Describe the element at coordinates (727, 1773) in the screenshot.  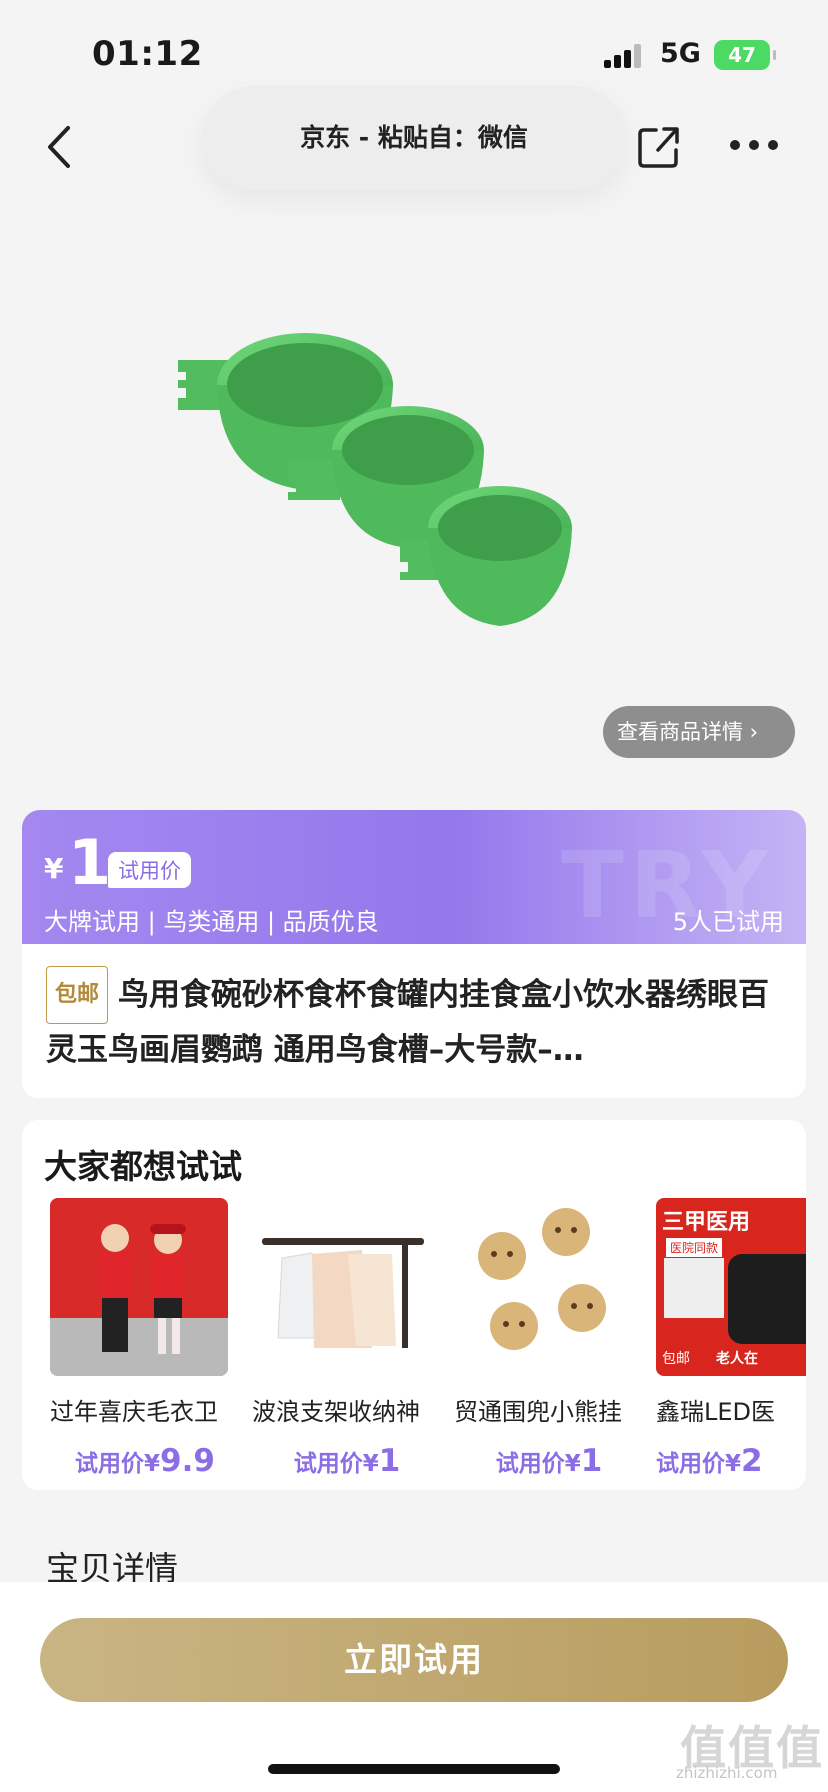
I see `site-watermark-url: zhizhizhi.com` at that location.